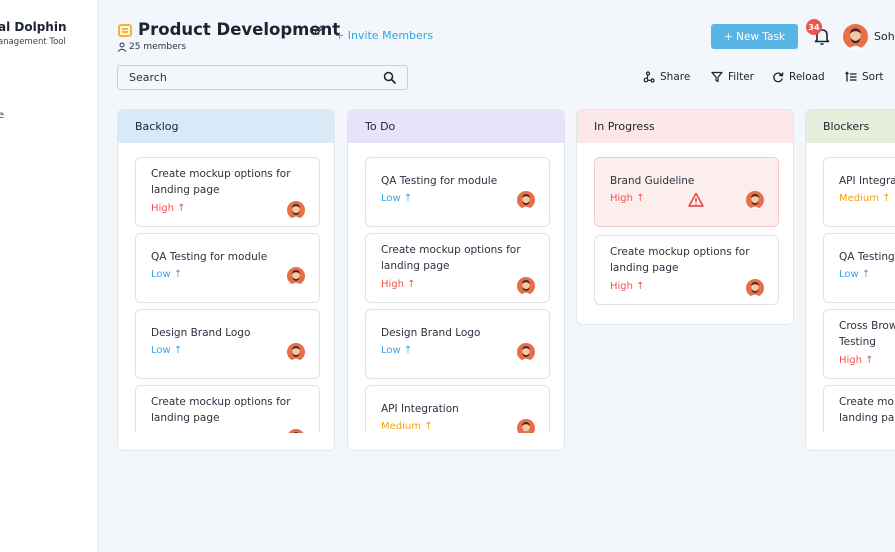 The width and height of the screenshot is (895, 552). What do you see at coordinates (33, 27) in the screenshot?
I see `brand-name: al Dolphin` at bounding box center [33, 27].